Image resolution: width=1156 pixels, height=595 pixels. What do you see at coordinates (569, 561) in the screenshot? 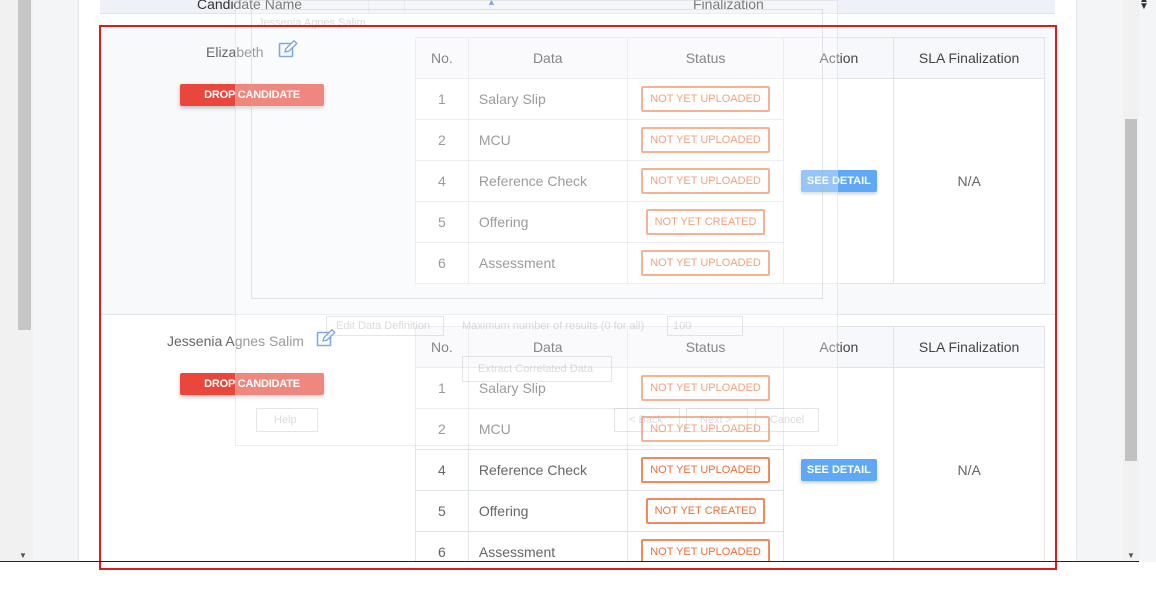
I see `bottom-divider` at bounding box center [569, 561].